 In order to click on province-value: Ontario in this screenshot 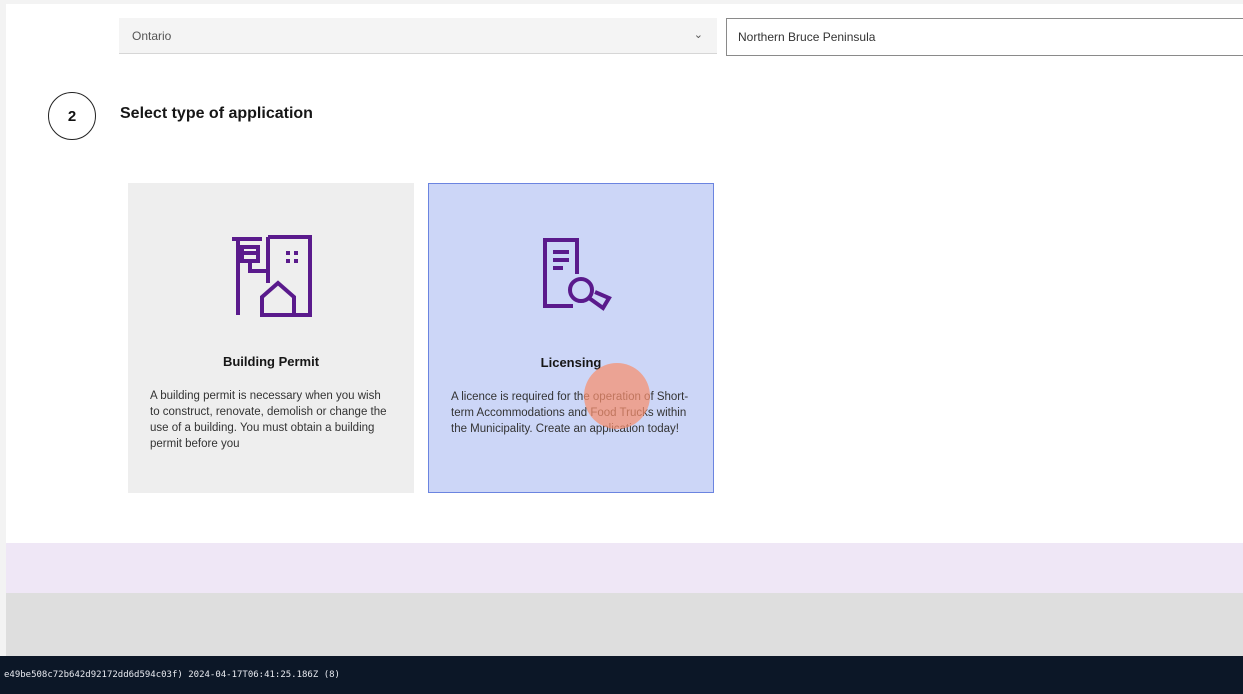, I will do `click(152, 35)`.